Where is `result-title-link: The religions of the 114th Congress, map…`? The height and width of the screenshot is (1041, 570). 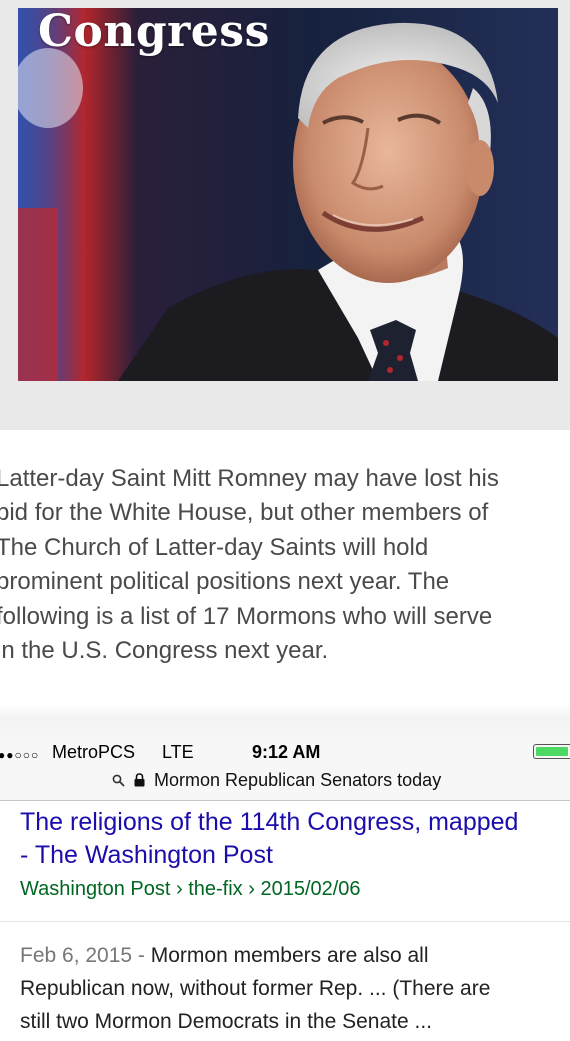
result-title-link: The religions of the 114th Congress, map… is located at coordinates (290, 839).